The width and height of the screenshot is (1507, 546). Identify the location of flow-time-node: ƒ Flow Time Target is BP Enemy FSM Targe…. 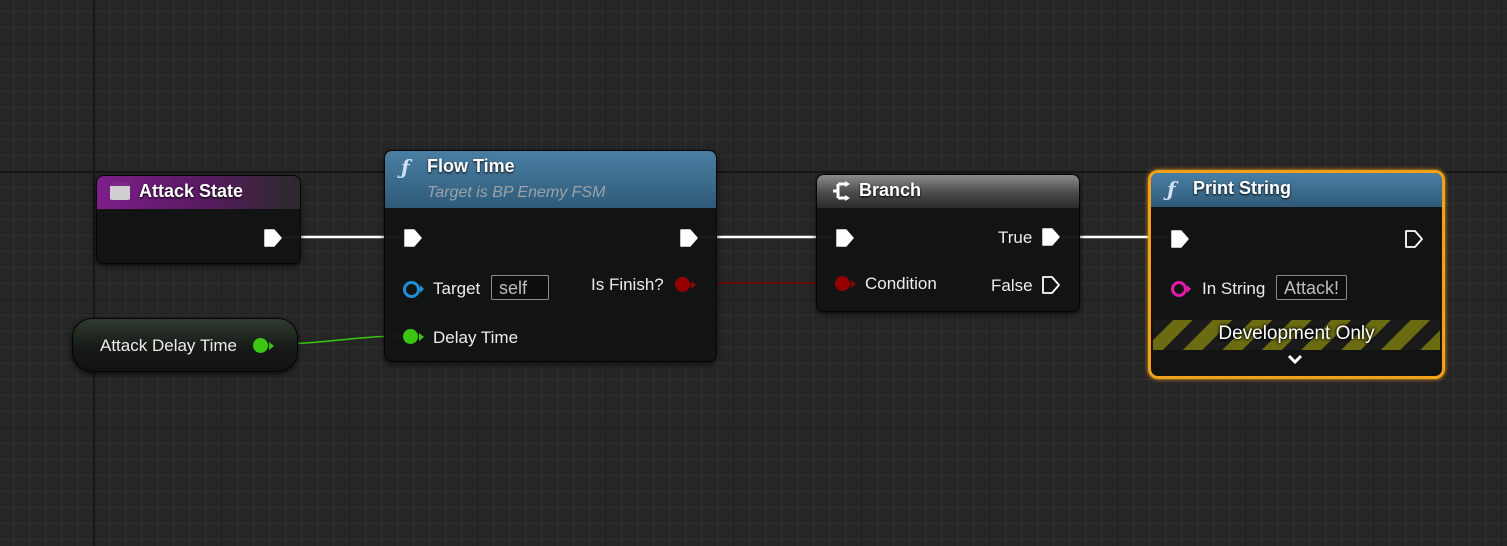
(550, 256).